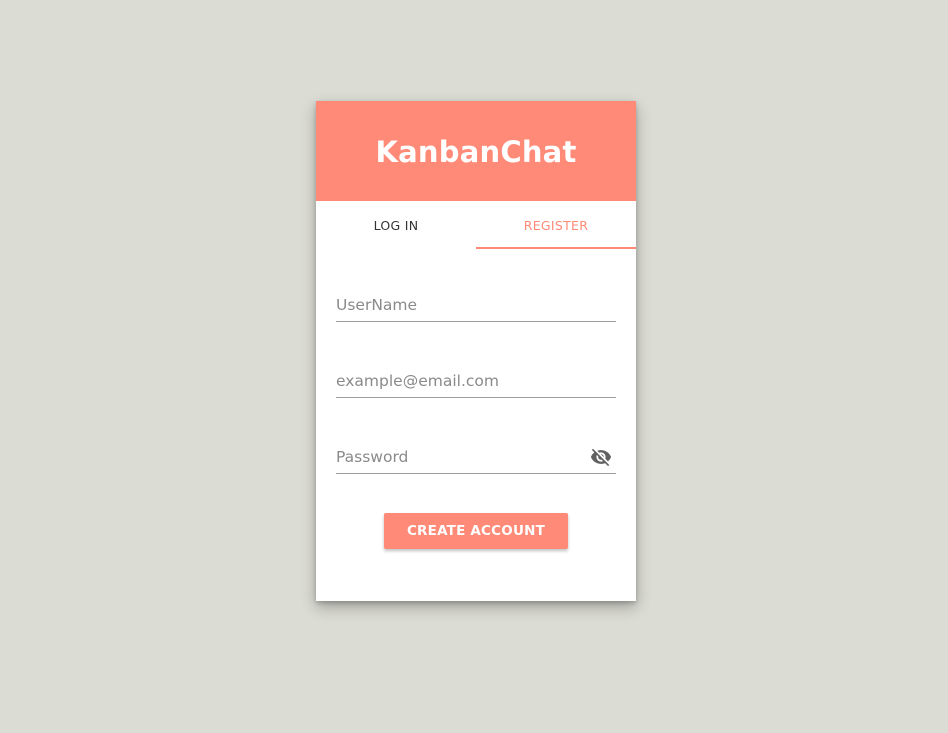  I want to click on tab-login: LOG IN, so click(396, 225).